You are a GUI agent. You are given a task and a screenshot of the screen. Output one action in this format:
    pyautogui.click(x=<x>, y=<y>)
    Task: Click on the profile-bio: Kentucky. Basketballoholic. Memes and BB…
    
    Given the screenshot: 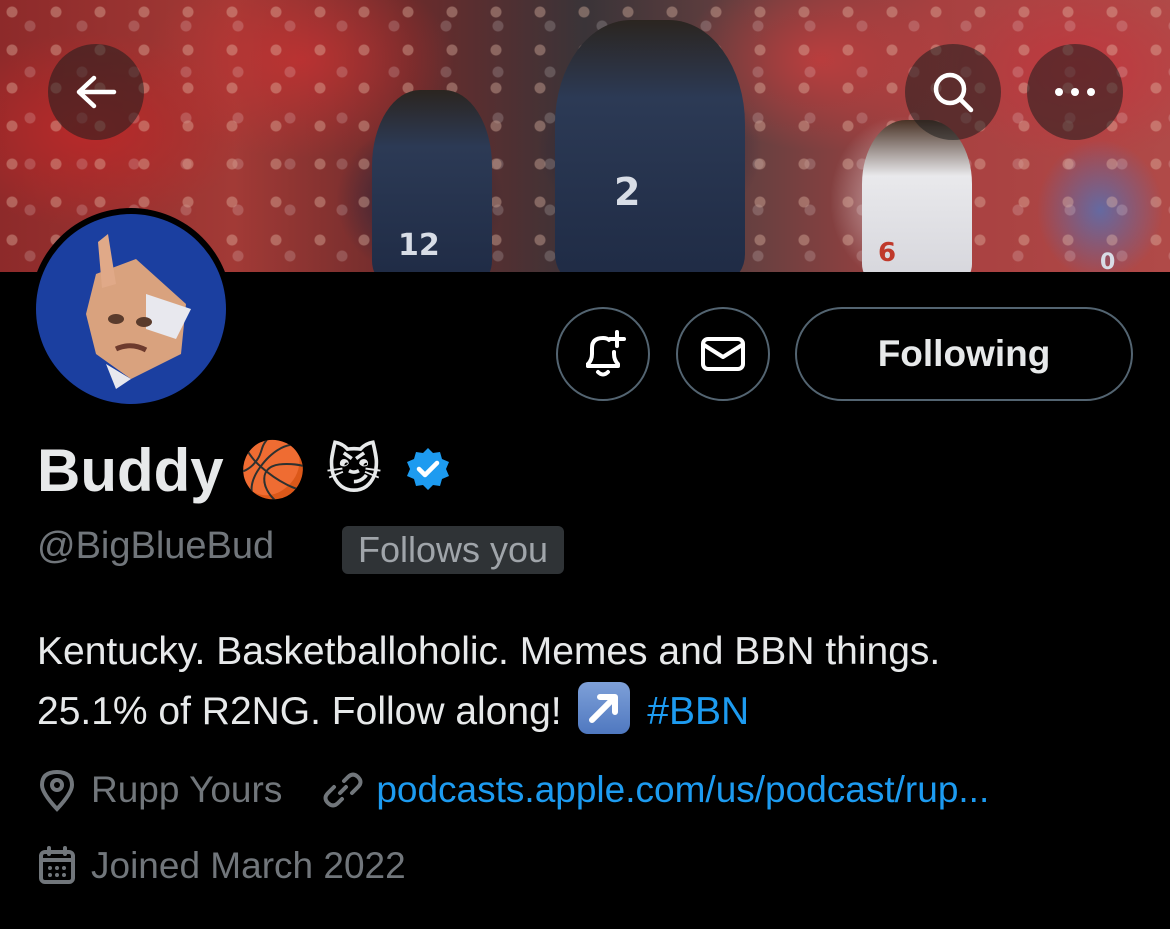 What is the action you would take?
    pyautogui.click(x=592, y=682)
    